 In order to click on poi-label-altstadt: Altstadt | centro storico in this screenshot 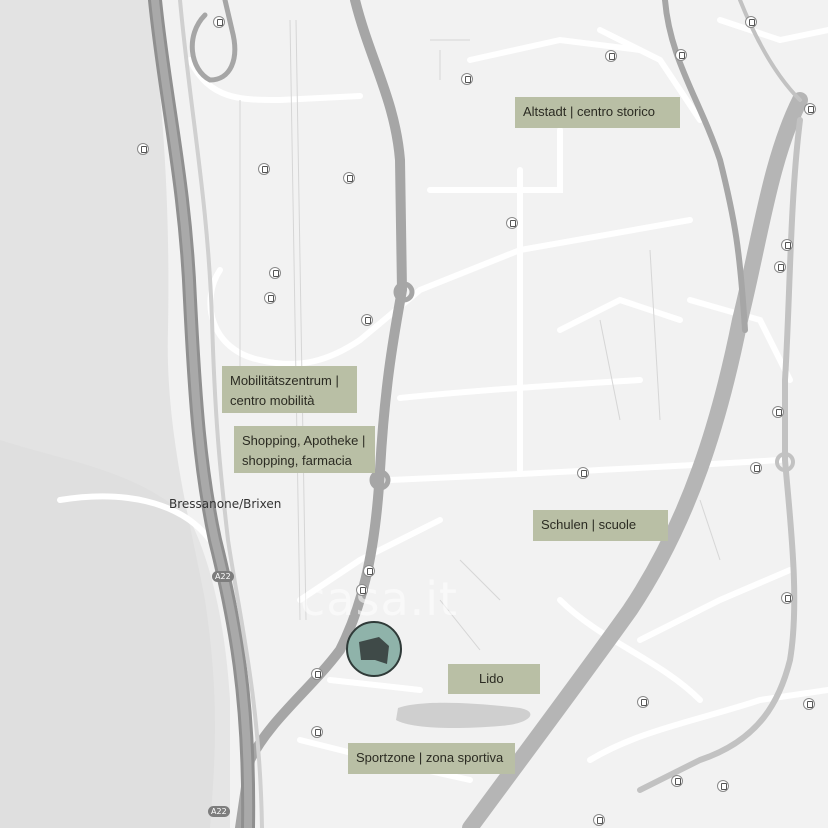, I will do `click(597, 112)`.